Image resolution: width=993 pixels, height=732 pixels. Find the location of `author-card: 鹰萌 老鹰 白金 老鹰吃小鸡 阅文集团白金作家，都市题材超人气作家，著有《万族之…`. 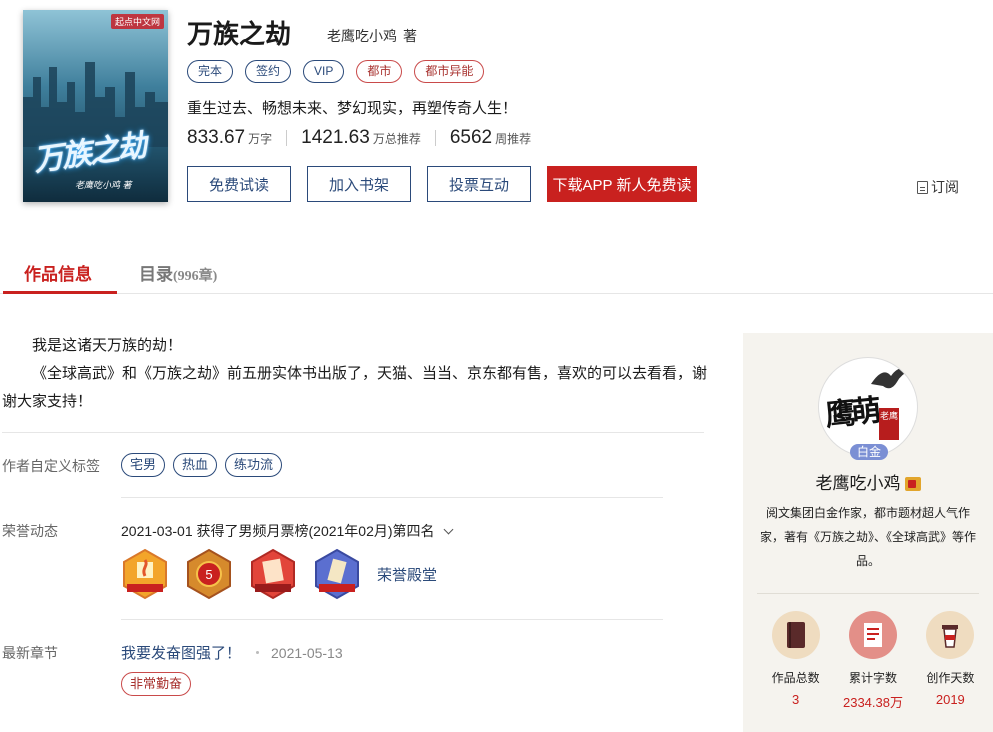

author-card: 鹰萌 老鹰 白金 老鹰吃小鸡 阅文集团白金作家，都市题材超人气作家，著有《万族之… is located at coordinates (868, 532).